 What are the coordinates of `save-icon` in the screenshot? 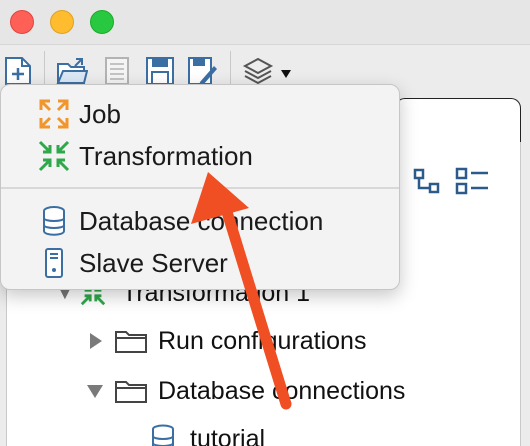 It's located at (160, 71).